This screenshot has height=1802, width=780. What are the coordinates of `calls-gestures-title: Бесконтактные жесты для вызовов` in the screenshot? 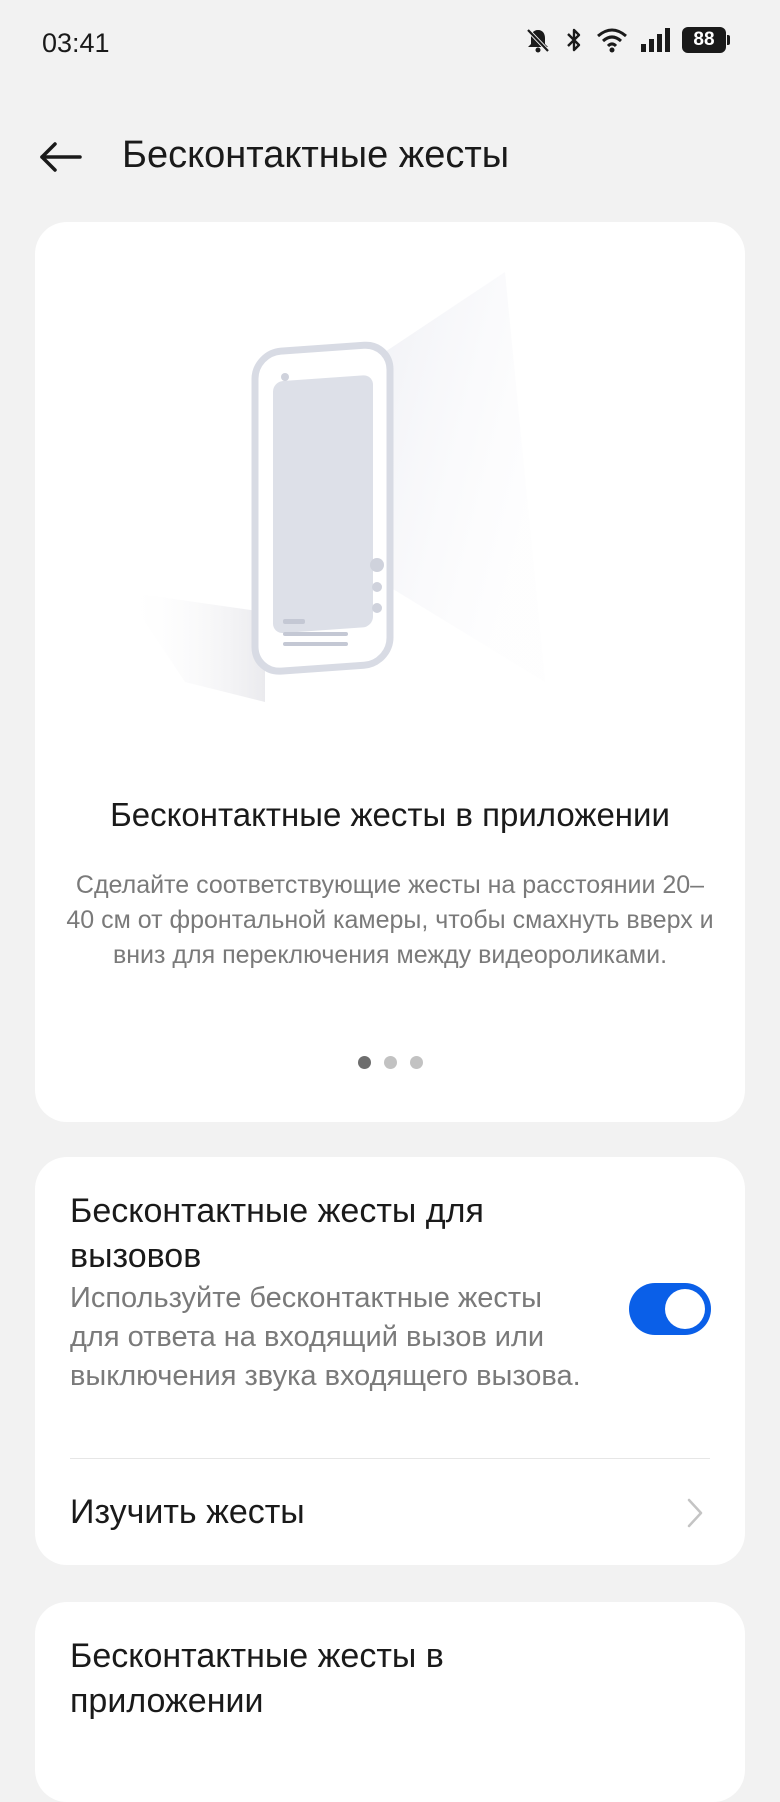 It's located at (277, 1233).